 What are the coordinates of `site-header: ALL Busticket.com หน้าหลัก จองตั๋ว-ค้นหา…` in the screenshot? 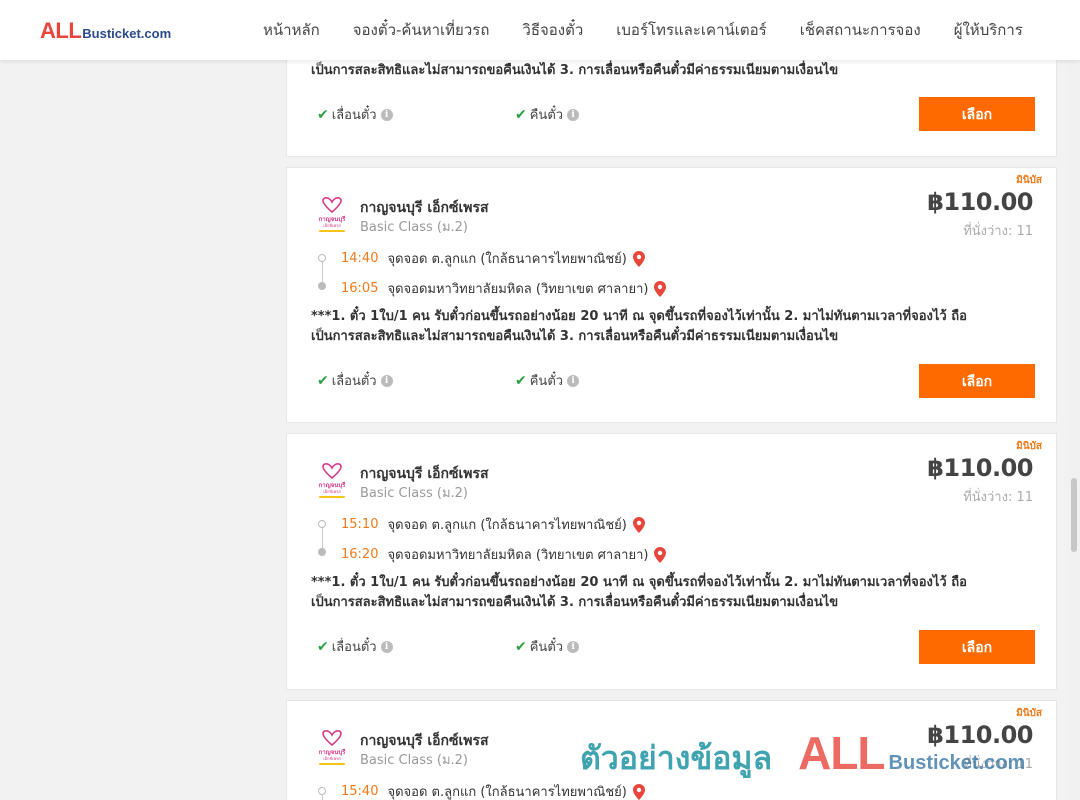 It's located at (540, 30).